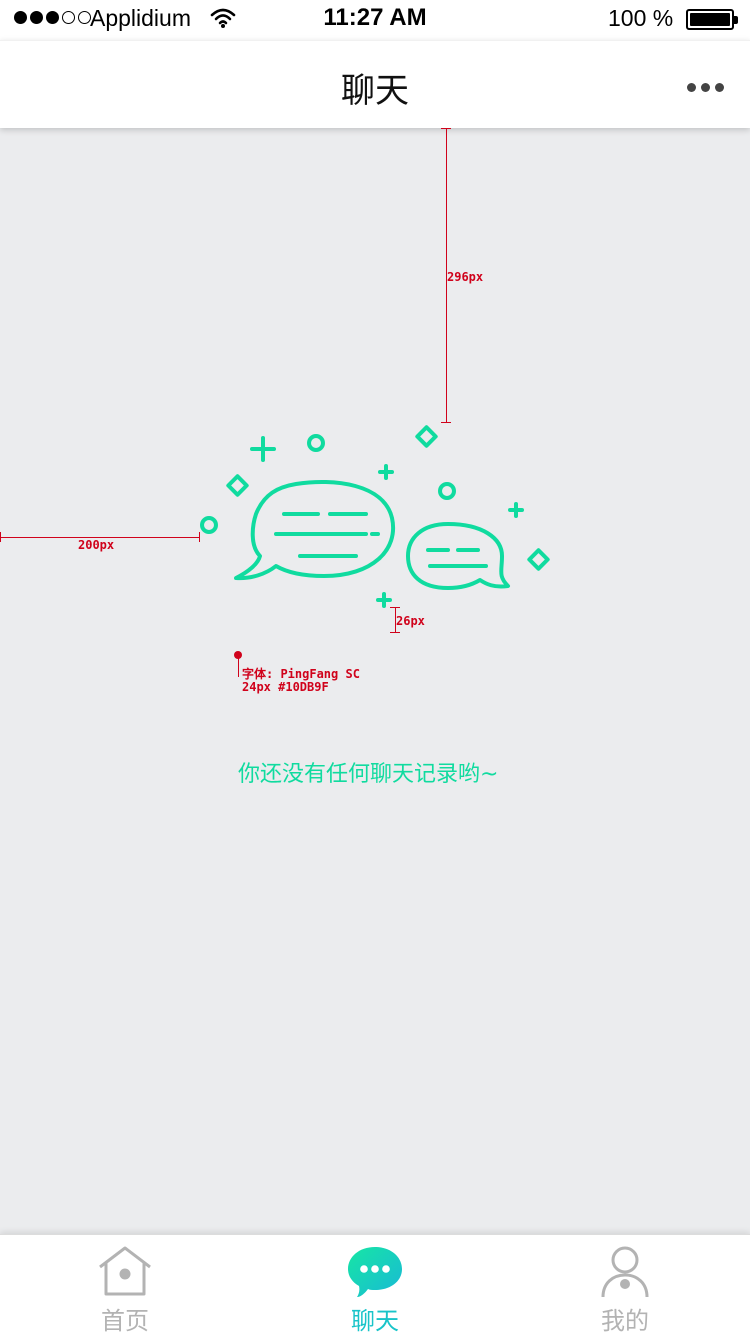  I want to click on navigation-bar: 聊天, so click(375, 84).